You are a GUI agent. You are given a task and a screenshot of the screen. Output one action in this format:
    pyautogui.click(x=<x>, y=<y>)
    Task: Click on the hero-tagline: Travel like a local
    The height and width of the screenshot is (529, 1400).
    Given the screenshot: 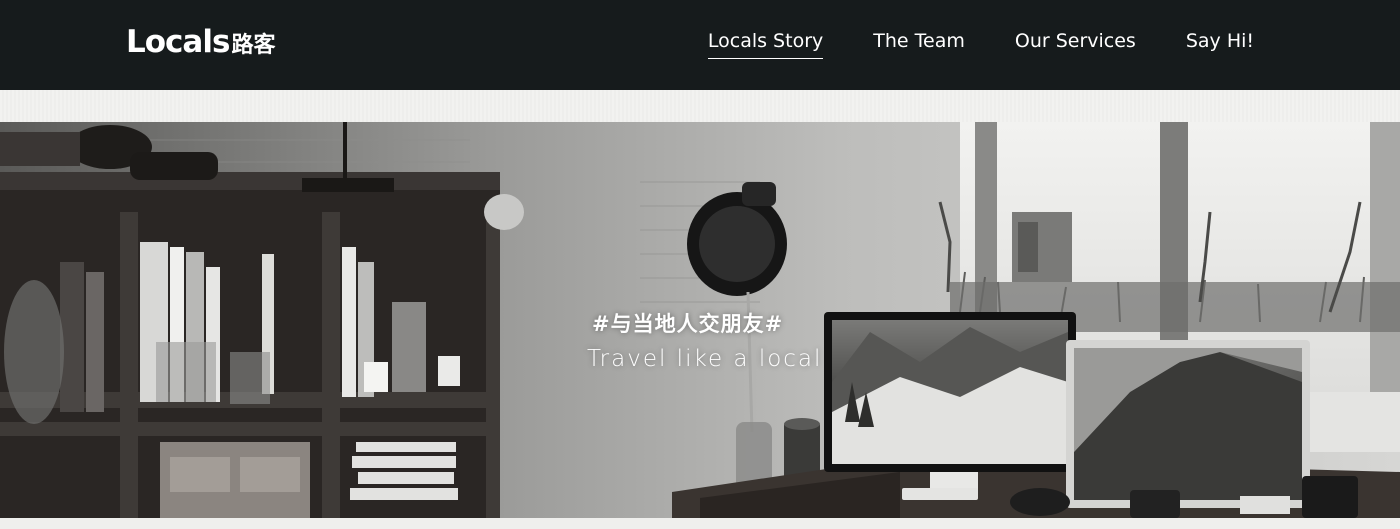 What is the action you would take?
    pyautogui.click(x=705, y=359)
    